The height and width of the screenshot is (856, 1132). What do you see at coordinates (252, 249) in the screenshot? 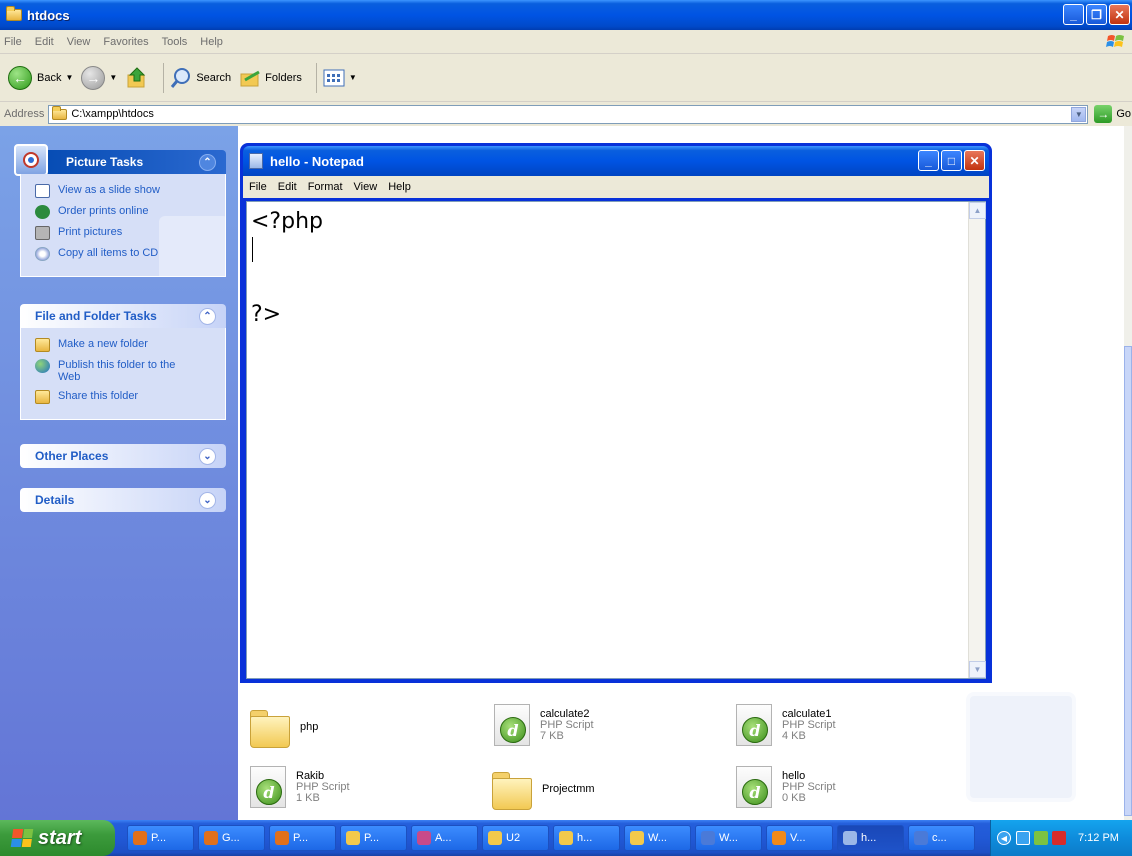
I see `text-caret` at bounding box center [252, 249].